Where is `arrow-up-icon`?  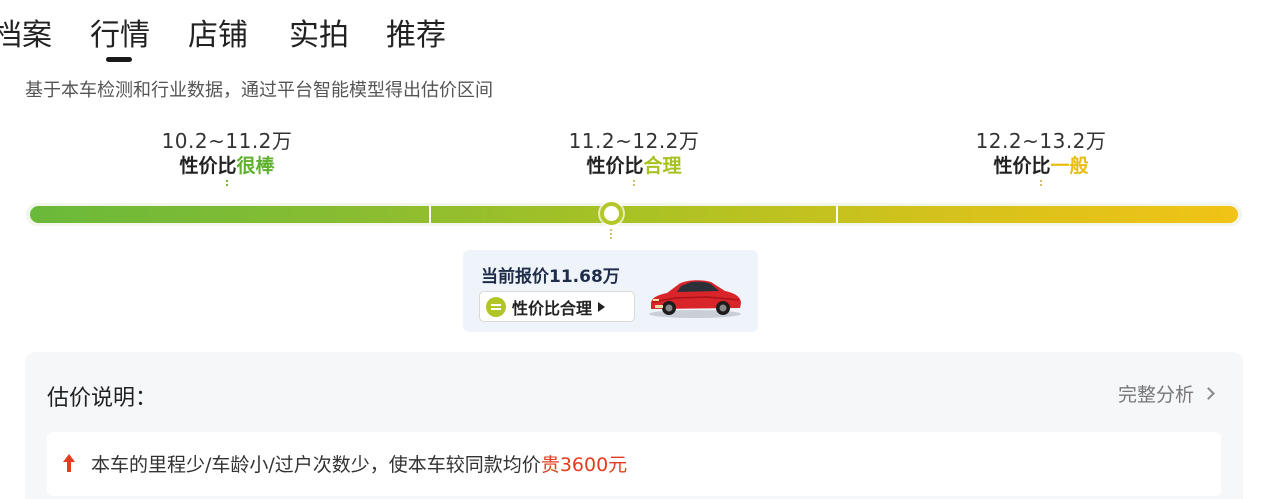
arrow-up-icon is located at coordinates (69, 463).